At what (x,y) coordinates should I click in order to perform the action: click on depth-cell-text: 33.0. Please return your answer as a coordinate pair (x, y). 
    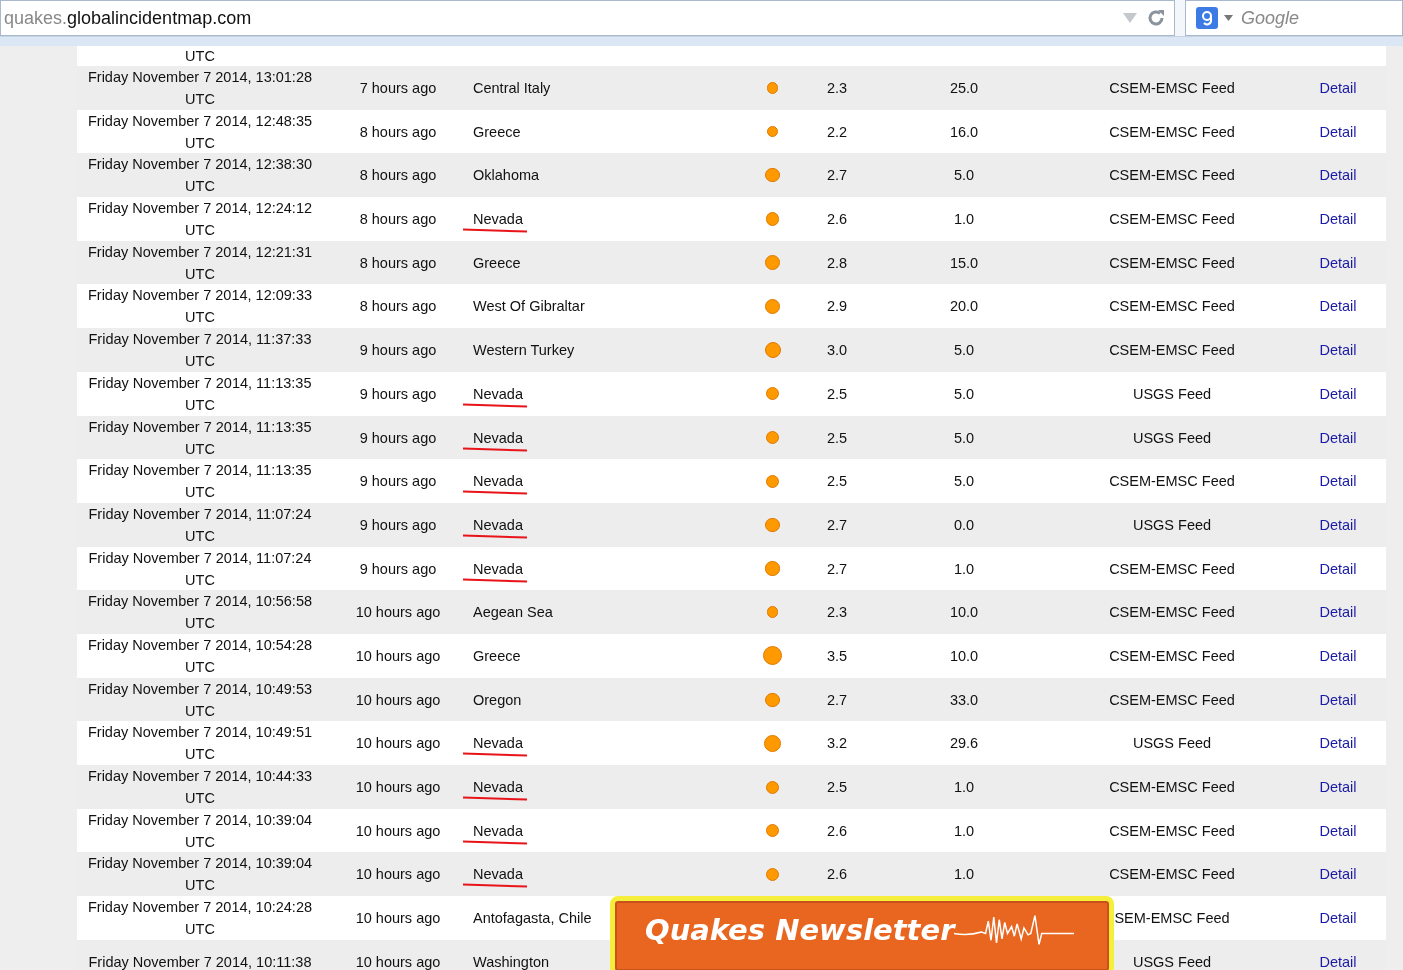
    Looking at the image, I should click on (964, 699).